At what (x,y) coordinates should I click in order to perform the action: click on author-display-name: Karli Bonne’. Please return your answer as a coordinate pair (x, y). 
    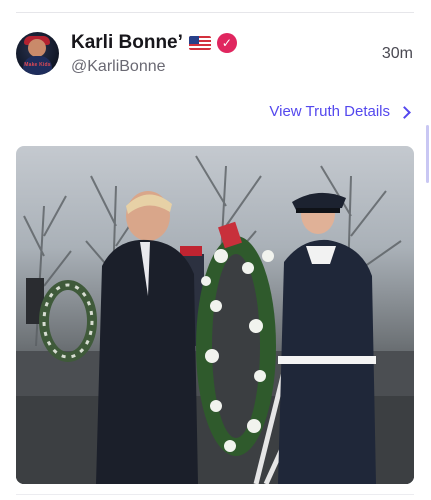
    Looking at the image, I should click on (127, 43).